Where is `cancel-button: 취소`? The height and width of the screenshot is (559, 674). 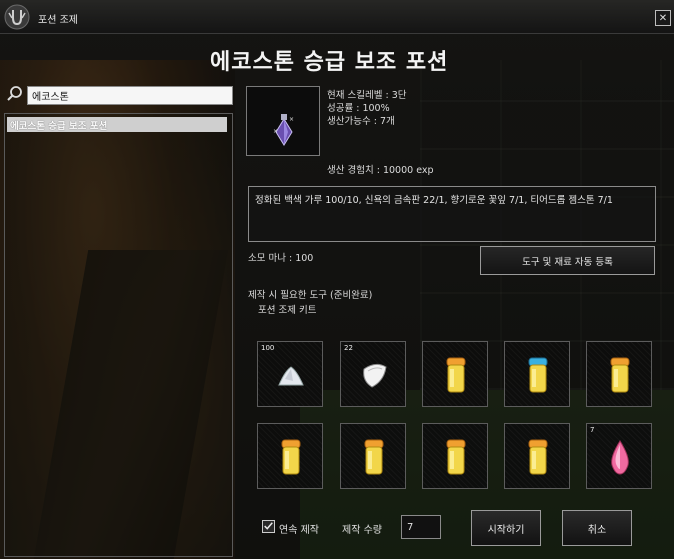
cancel-button: 취소 is located at coordinates (597, 528).